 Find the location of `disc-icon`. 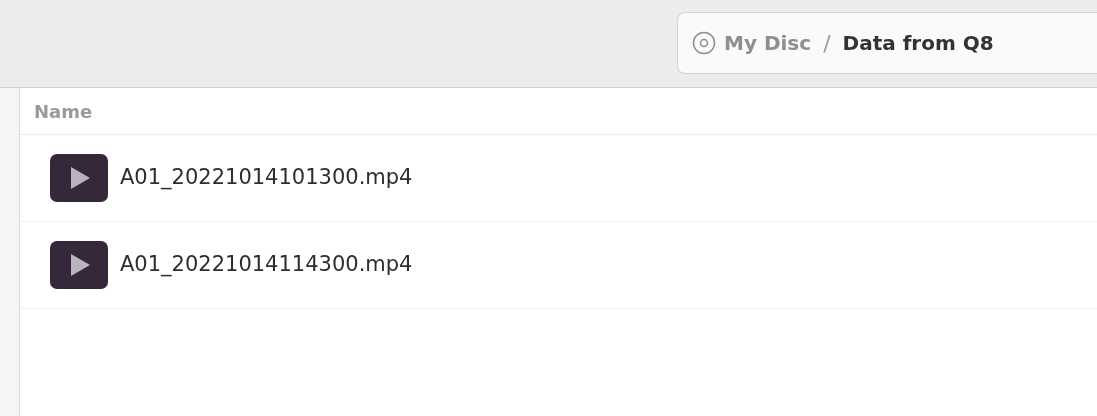

disc-icon is located at coordinates (704, 43).